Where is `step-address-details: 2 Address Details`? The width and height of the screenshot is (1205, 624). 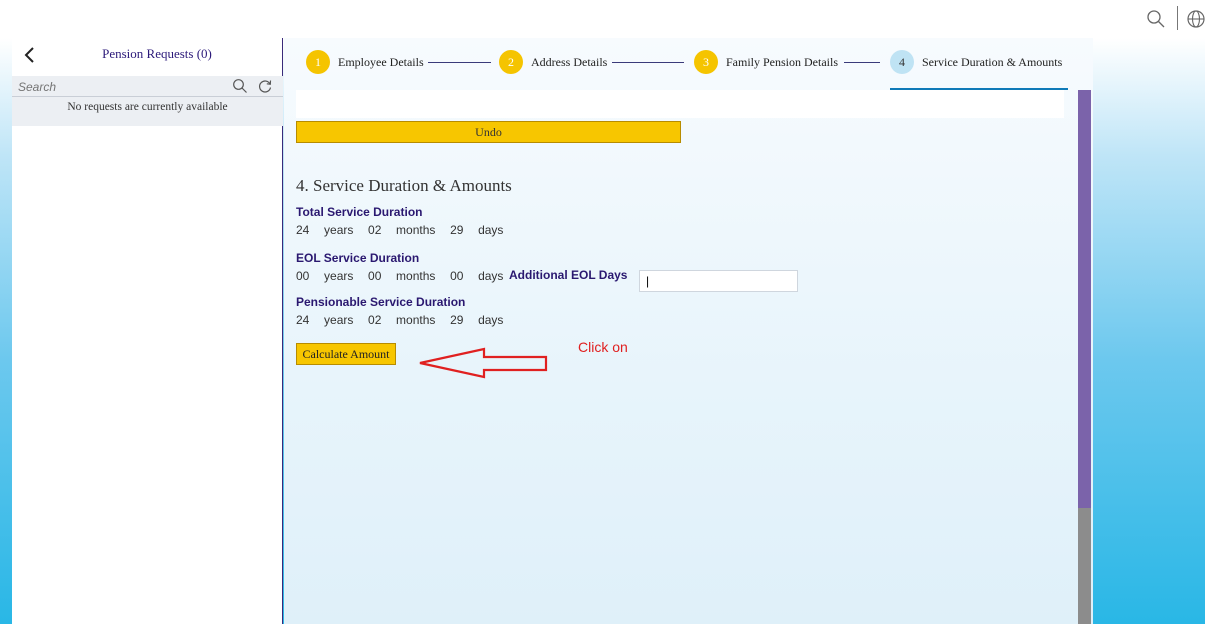
step-address-details: 2 Address Details is located at coordinates (553, 62).